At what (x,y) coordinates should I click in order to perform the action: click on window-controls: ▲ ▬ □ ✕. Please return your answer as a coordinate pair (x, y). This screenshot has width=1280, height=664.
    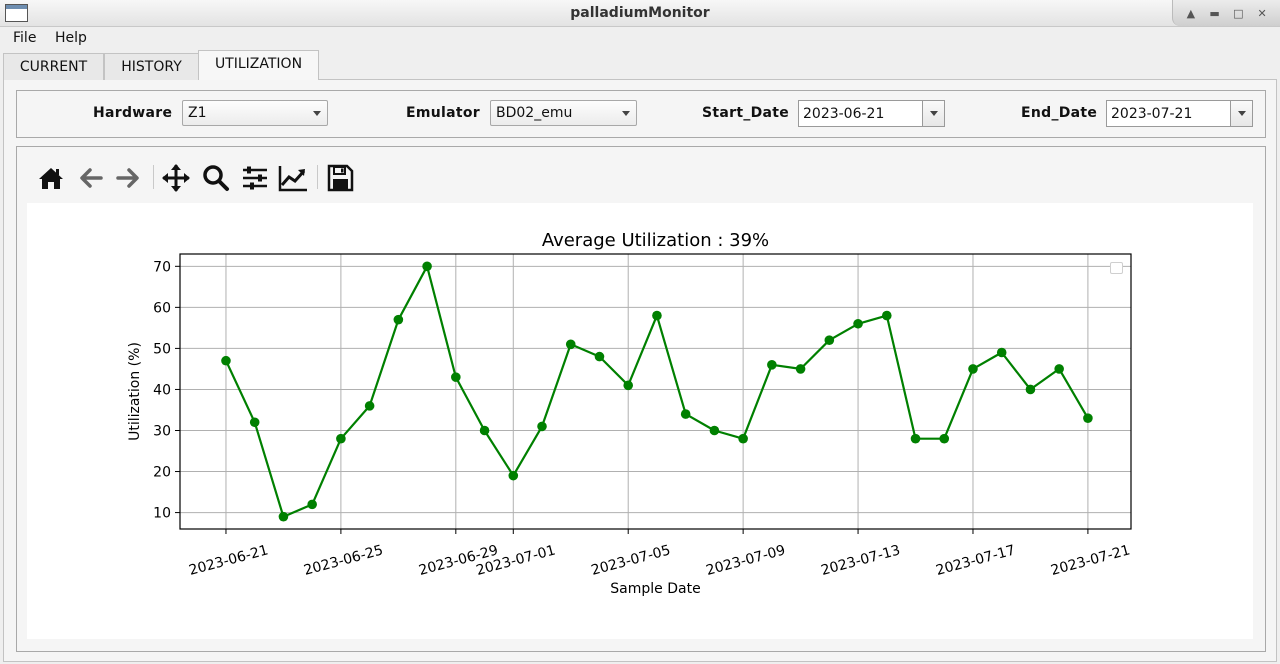
    Looking at the image, I should click on (1226, 13).